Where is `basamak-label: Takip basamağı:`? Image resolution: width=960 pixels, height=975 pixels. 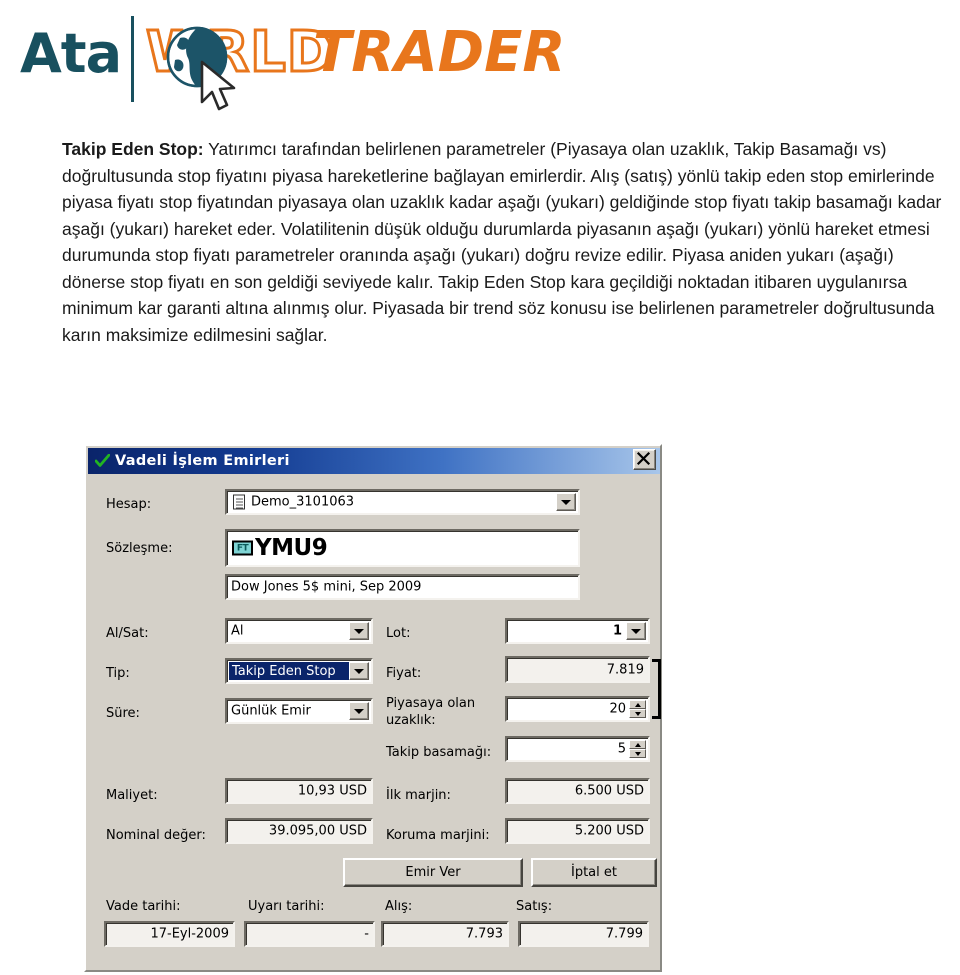
basamak-label: Takip basamağı: is located at coordinates (439, 752).